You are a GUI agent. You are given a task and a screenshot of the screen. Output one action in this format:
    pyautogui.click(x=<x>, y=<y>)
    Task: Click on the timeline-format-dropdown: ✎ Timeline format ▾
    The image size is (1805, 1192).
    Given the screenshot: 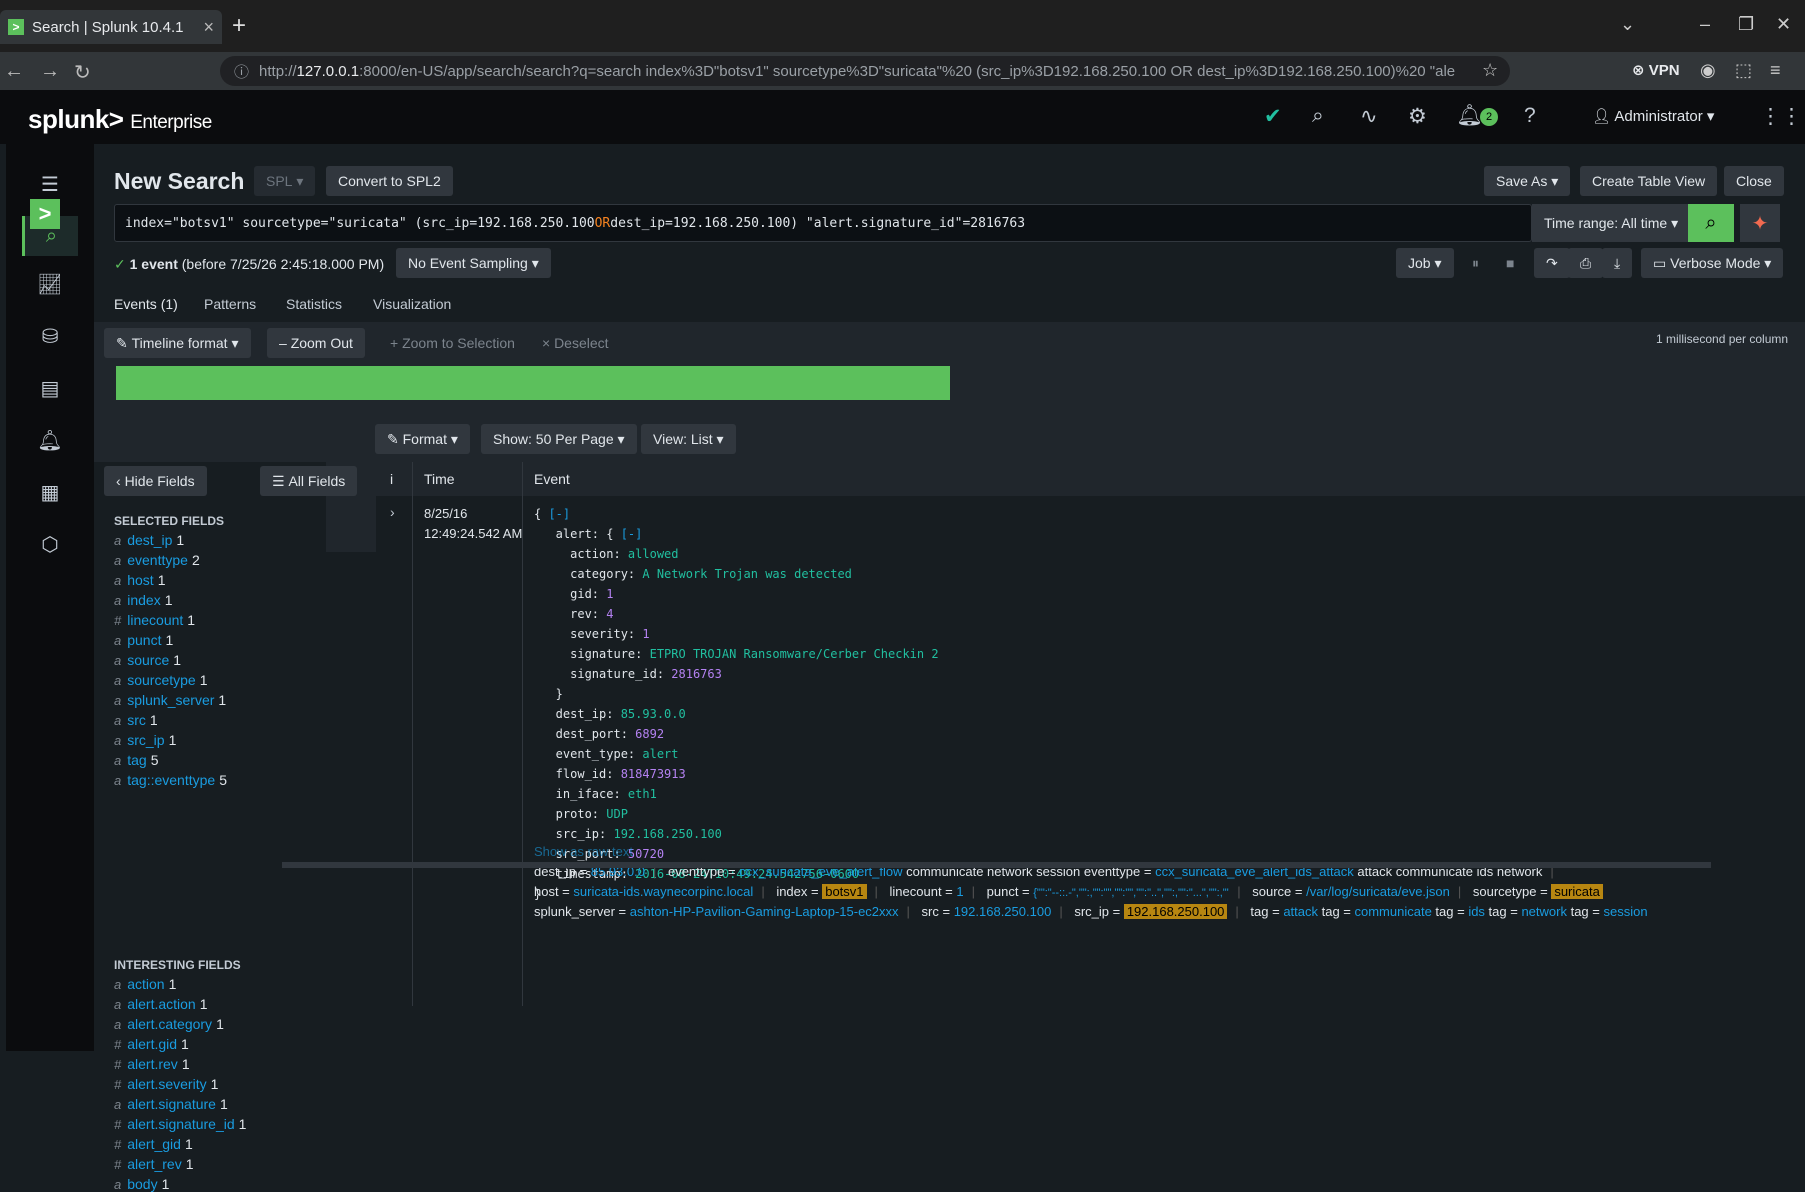 What is the action you would take?
    pyautogui.click(x=177, y=343)
    